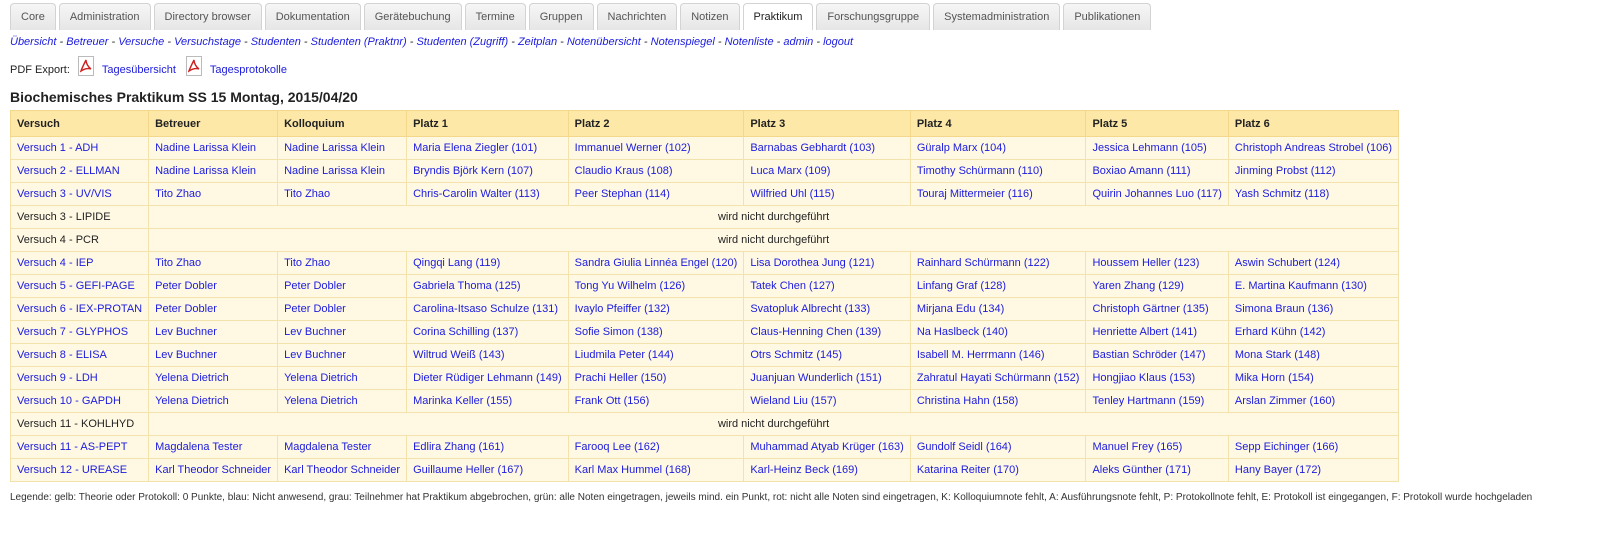 This screenshot has width=1624, height=560. What do you see at coordinates (656, 332) in the screenshot?
I see `student-cell: Sofie Simon (138)` at bounding box center [656, 332].